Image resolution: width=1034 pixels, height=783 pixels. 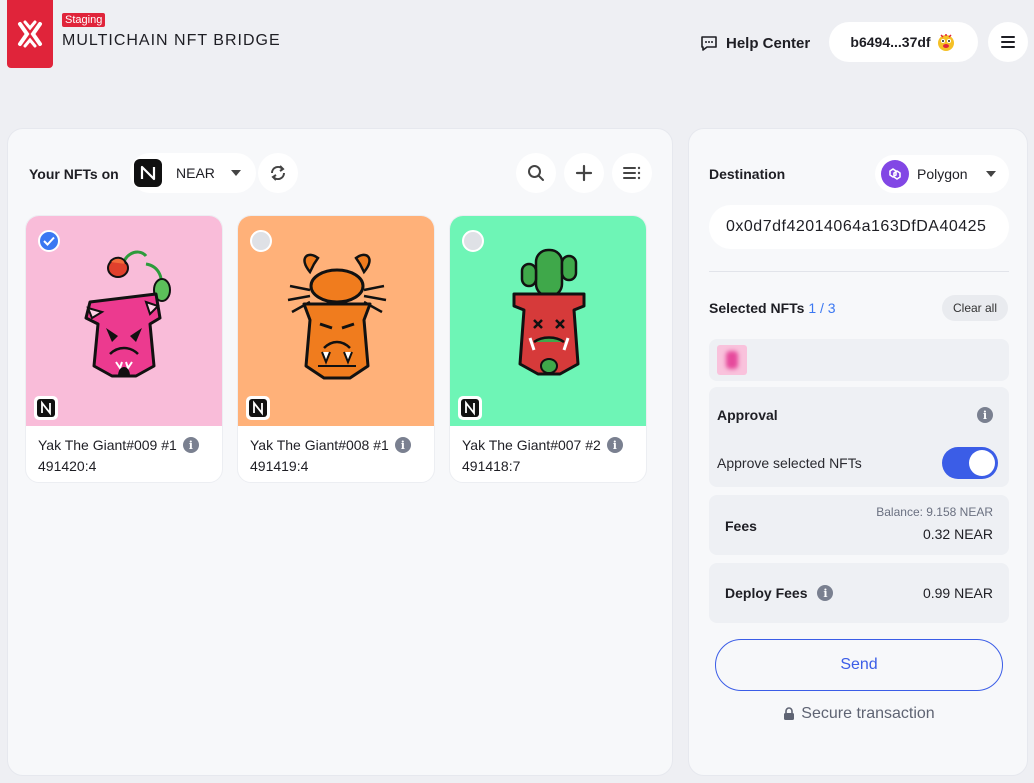 I want to click on list-icon, so click(x=632, y=173).